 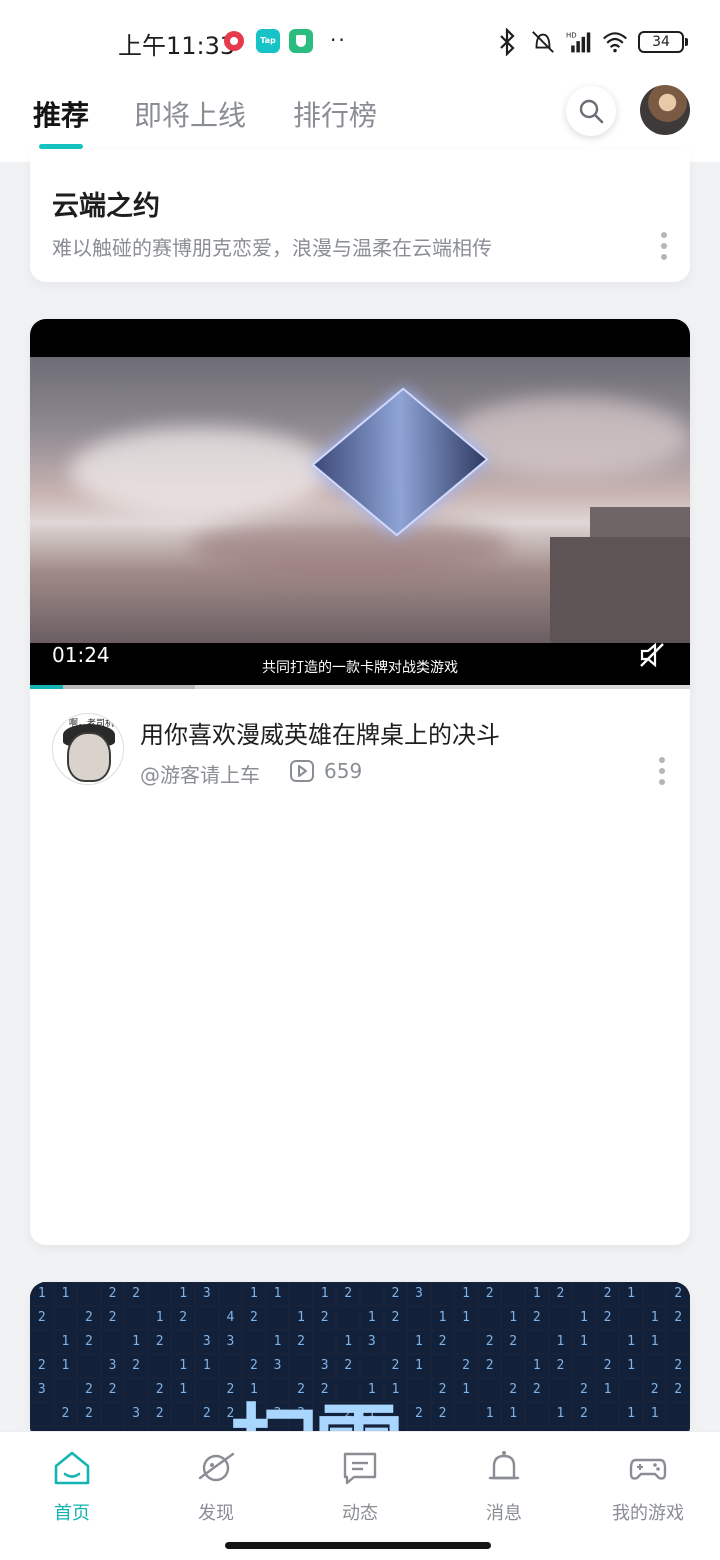 What do you see at coordinates (615, 42) in the screenshot?
I see `wifi-icon` at bounding box center [615, 42].